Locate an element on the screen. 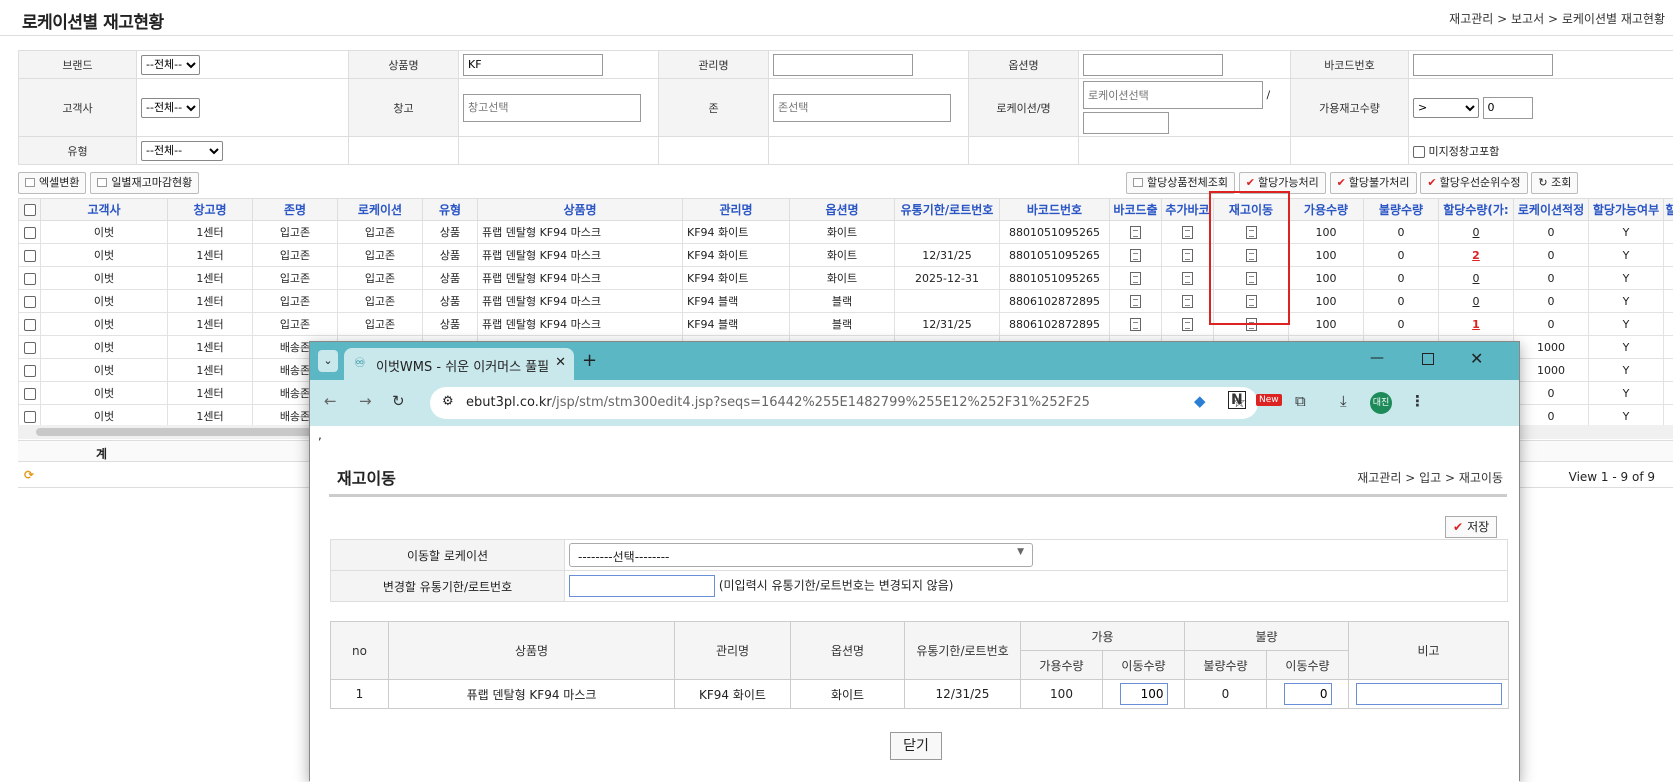 This screenshot has width=1673, height=782. maximize-icon is located at coordinates (1428, 359).